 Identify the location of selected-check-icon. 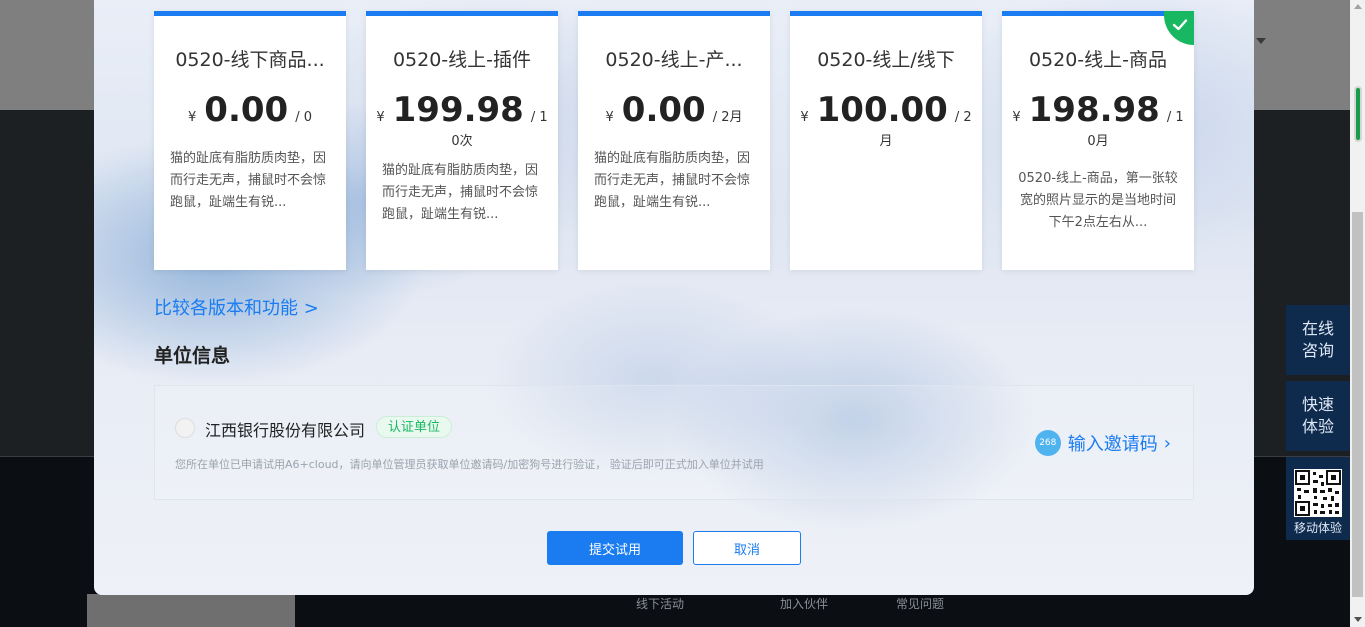
(1179, 28).